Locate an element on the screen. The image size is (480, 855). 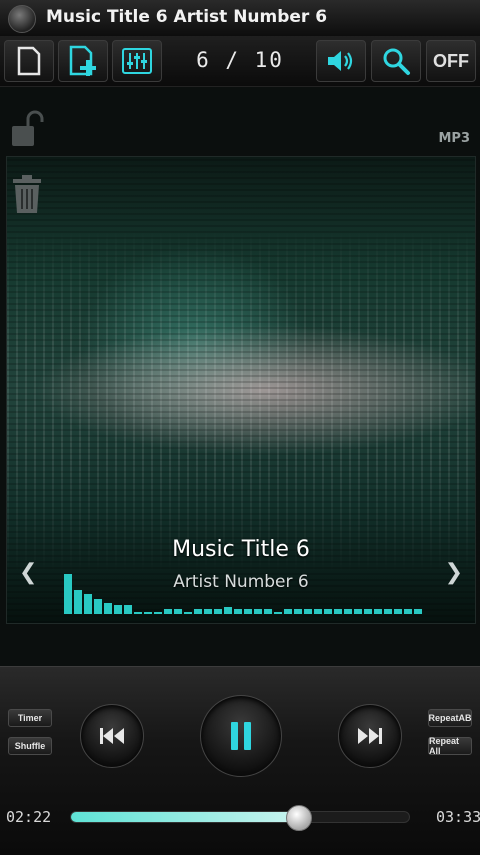
next-art-button: ❯ is located at coordinates (454, 573).